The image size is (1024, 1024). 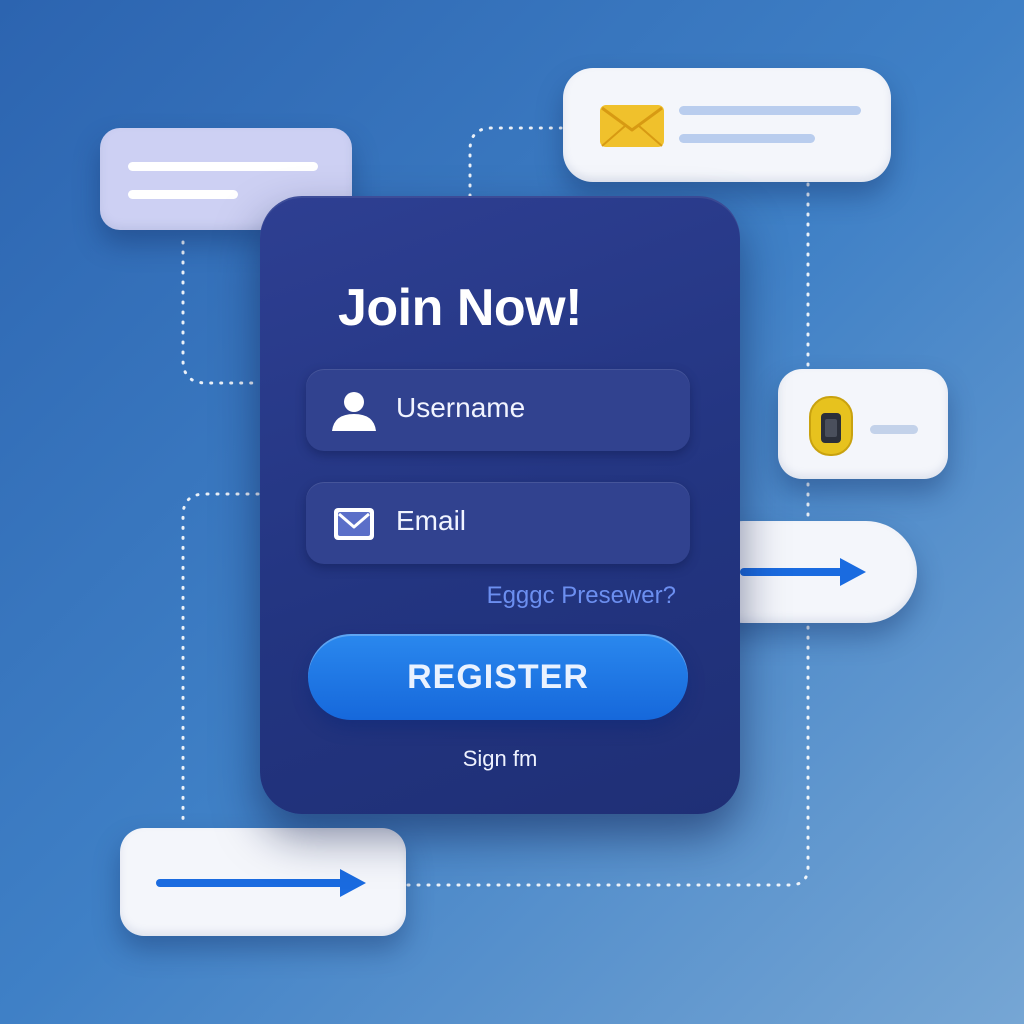 I want to click on connector-form-to-bottom-card, so click(x=220, y=660).